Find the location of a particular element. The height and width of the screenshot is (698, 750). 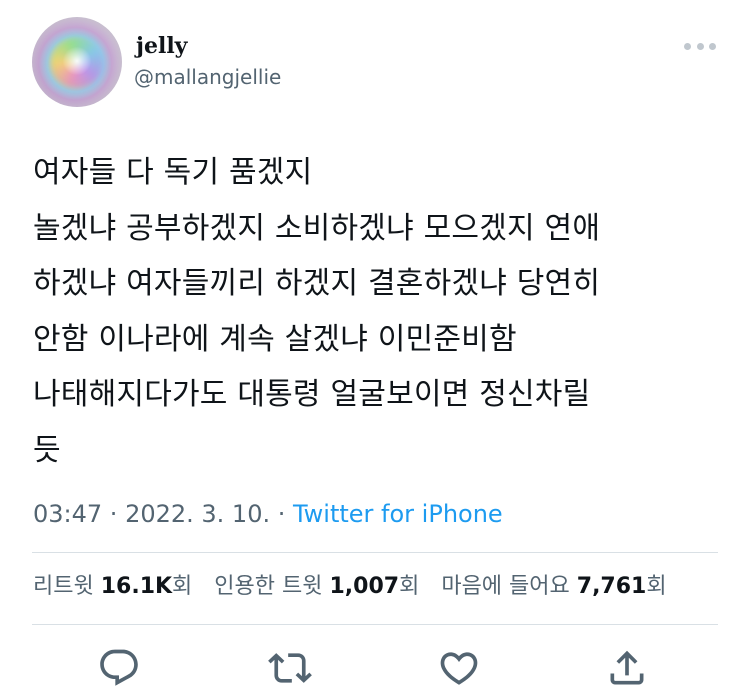

quotes-stat: 인용한 트윗 1,007회 is located at coordinates (316, 586).